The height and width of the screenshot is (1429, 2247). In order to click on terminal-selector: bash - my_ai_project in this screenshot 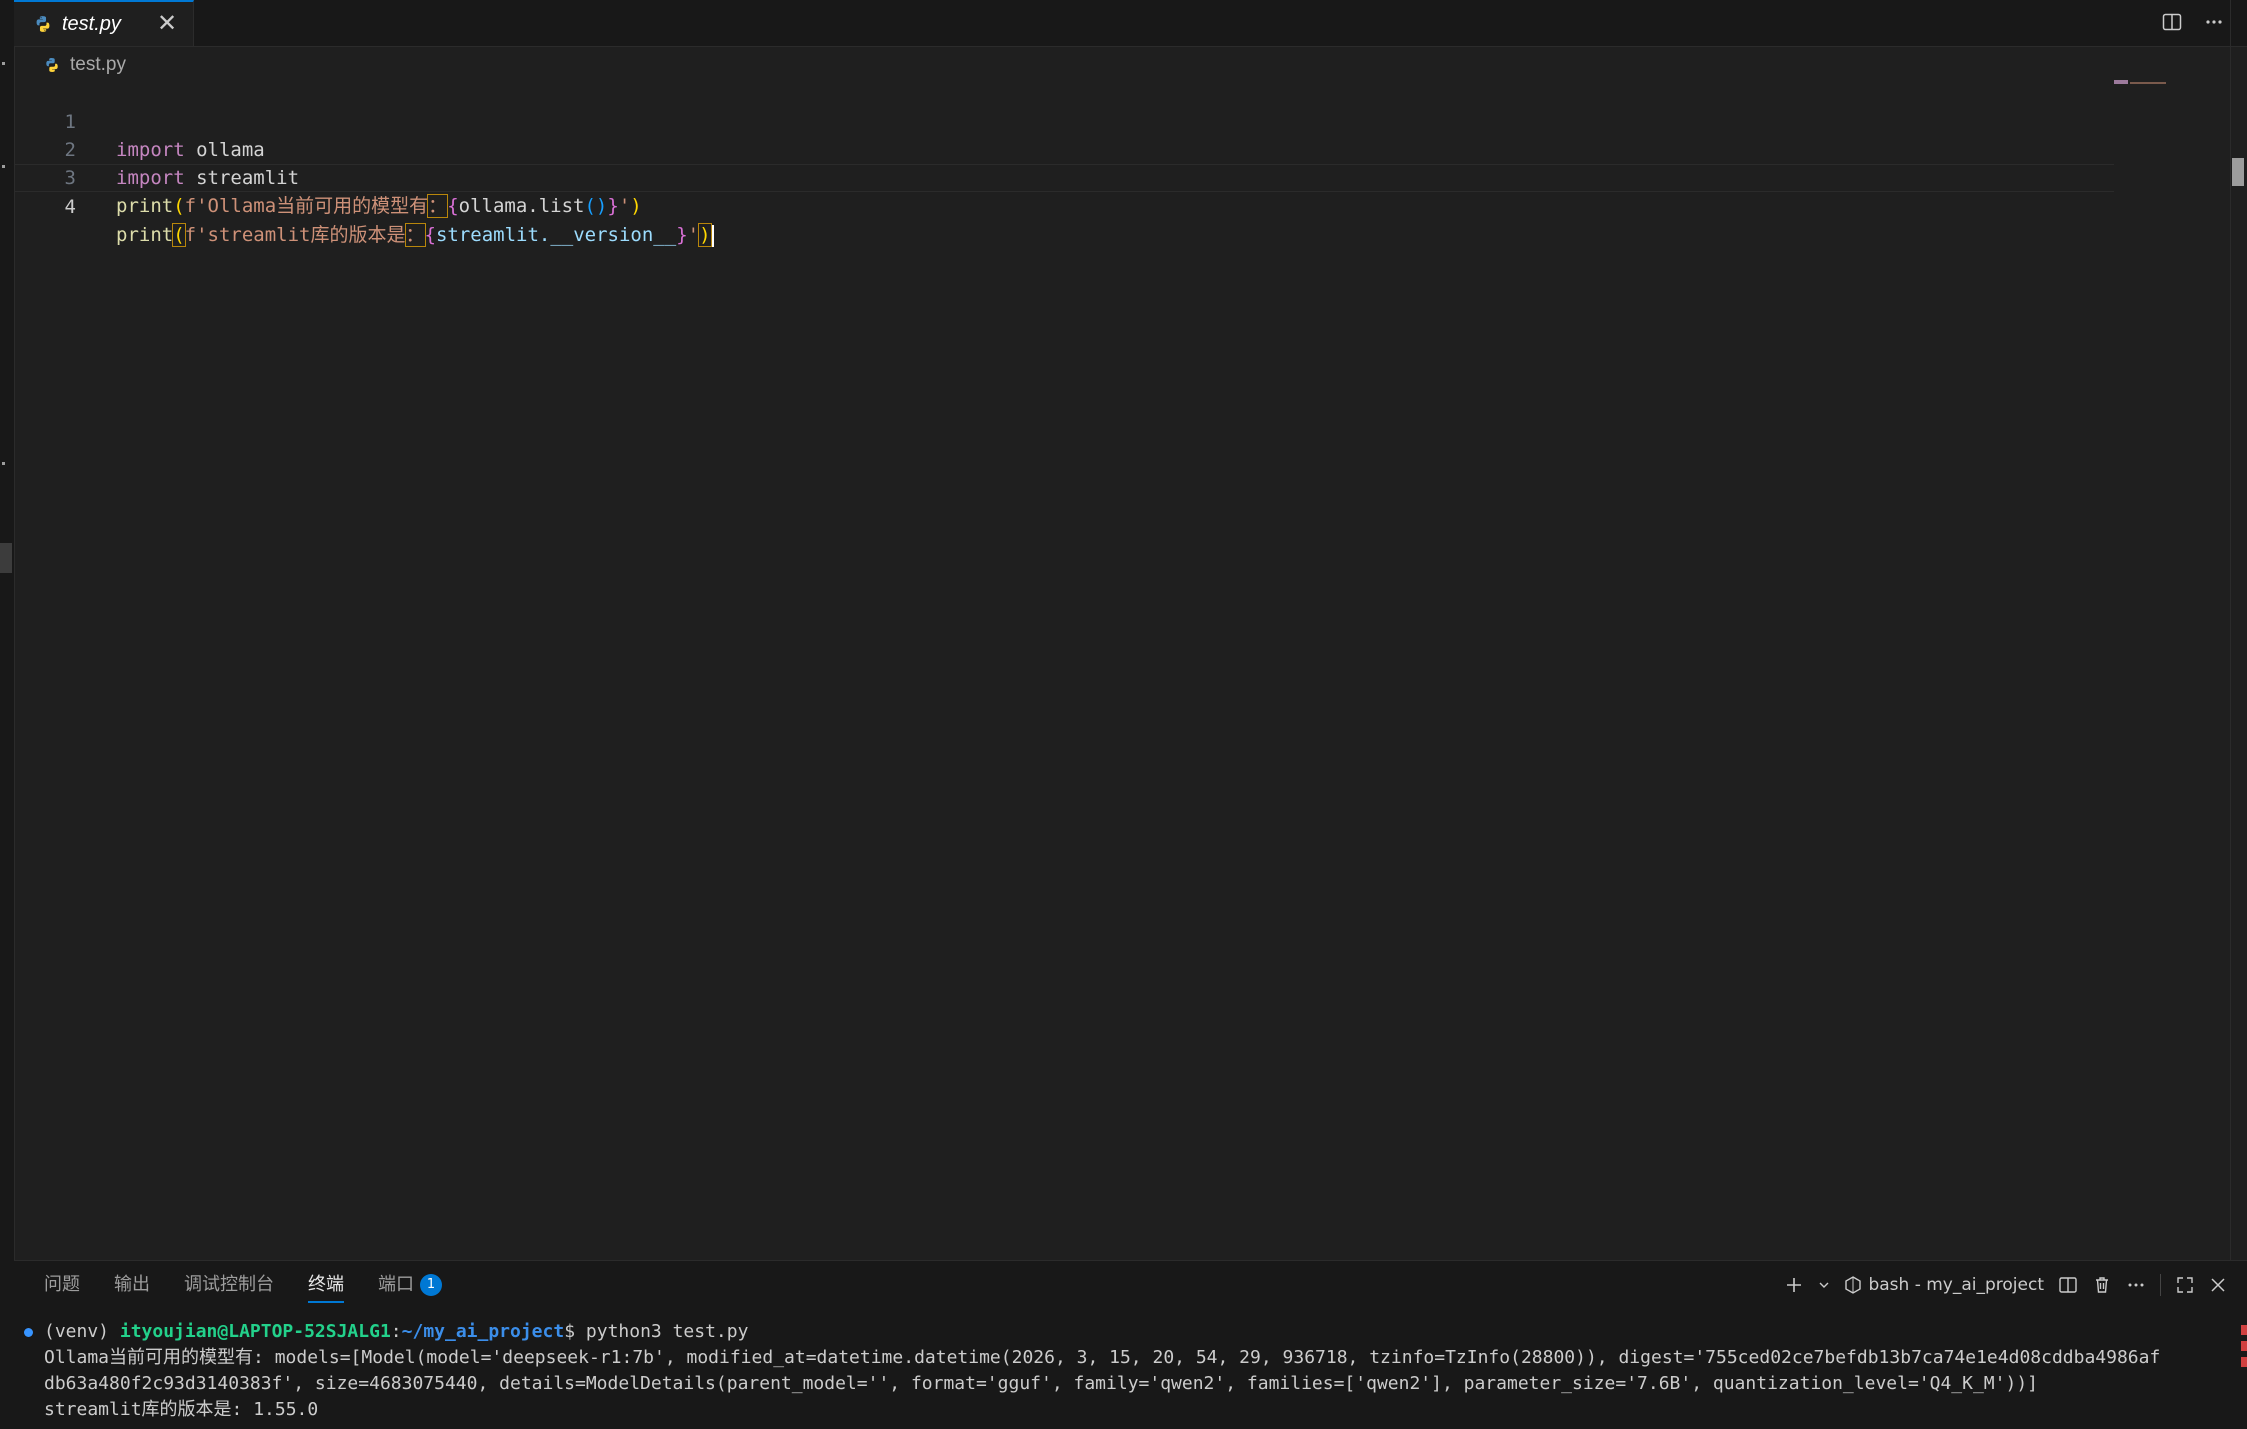, I will do `click(1944, 1285)`.